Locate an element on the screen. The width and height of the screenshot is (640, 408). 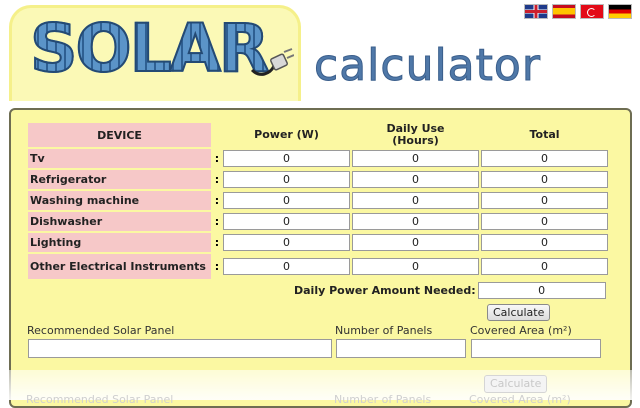
spain-flag-icon is located at coordinates (564, 11).